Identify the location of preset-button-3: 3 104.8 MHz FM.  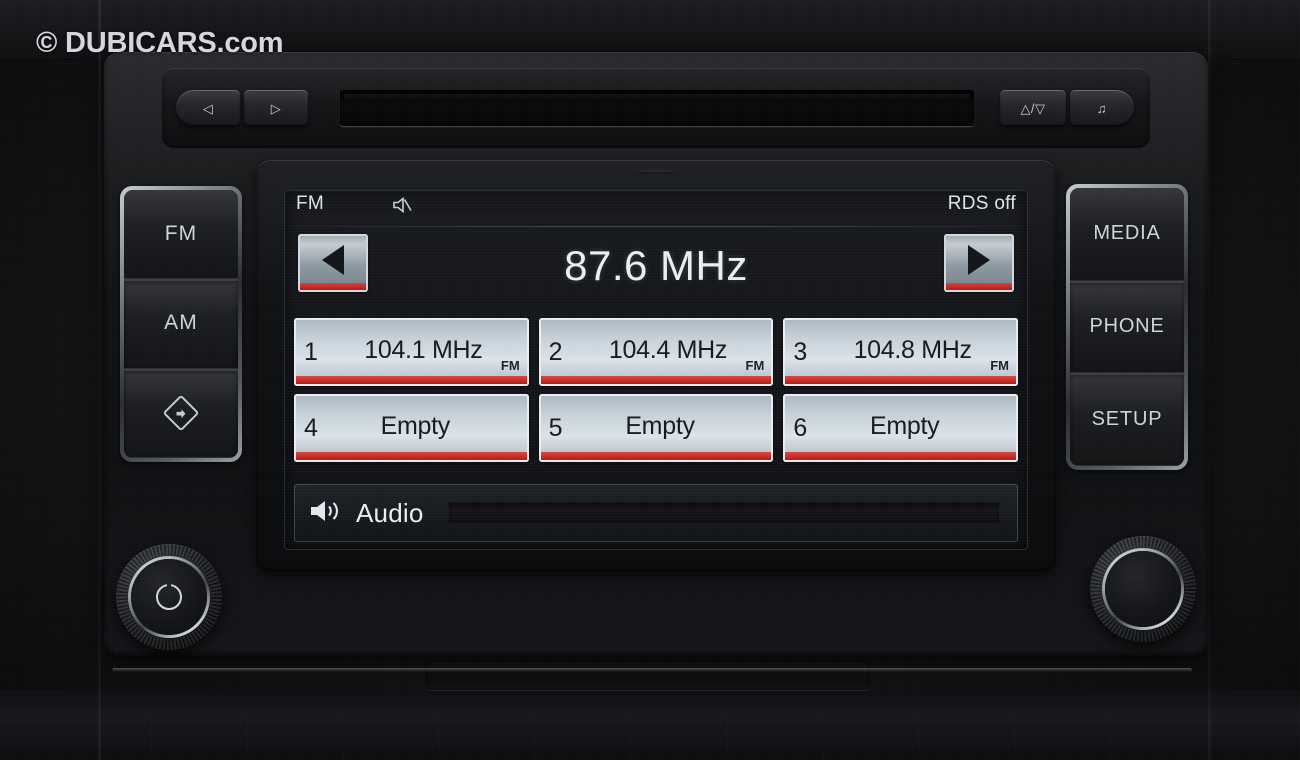
(900, 352).